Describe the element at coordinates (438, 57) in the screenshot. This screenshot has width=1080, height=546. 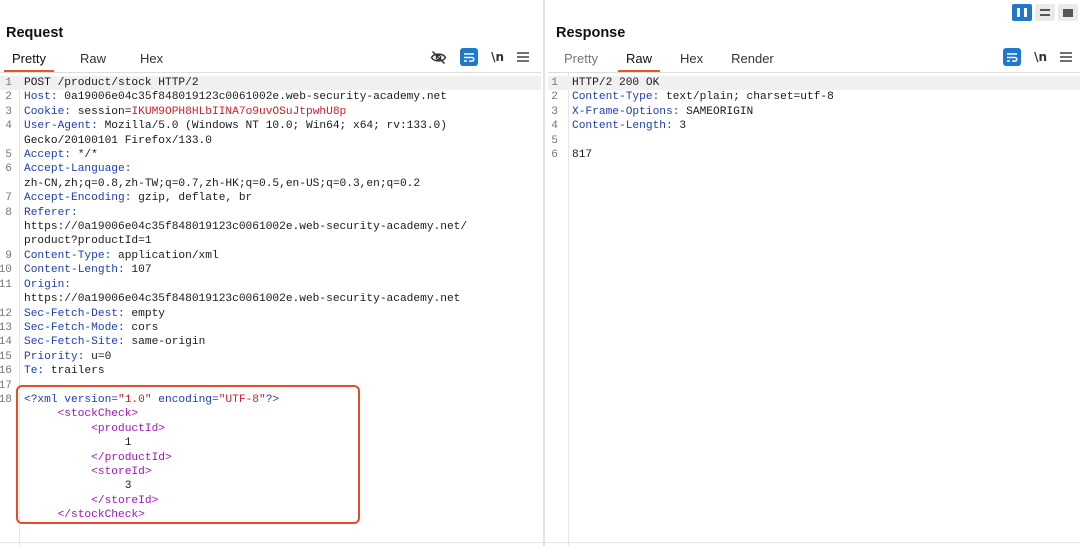
I see `eye-slash-icon` at that location.